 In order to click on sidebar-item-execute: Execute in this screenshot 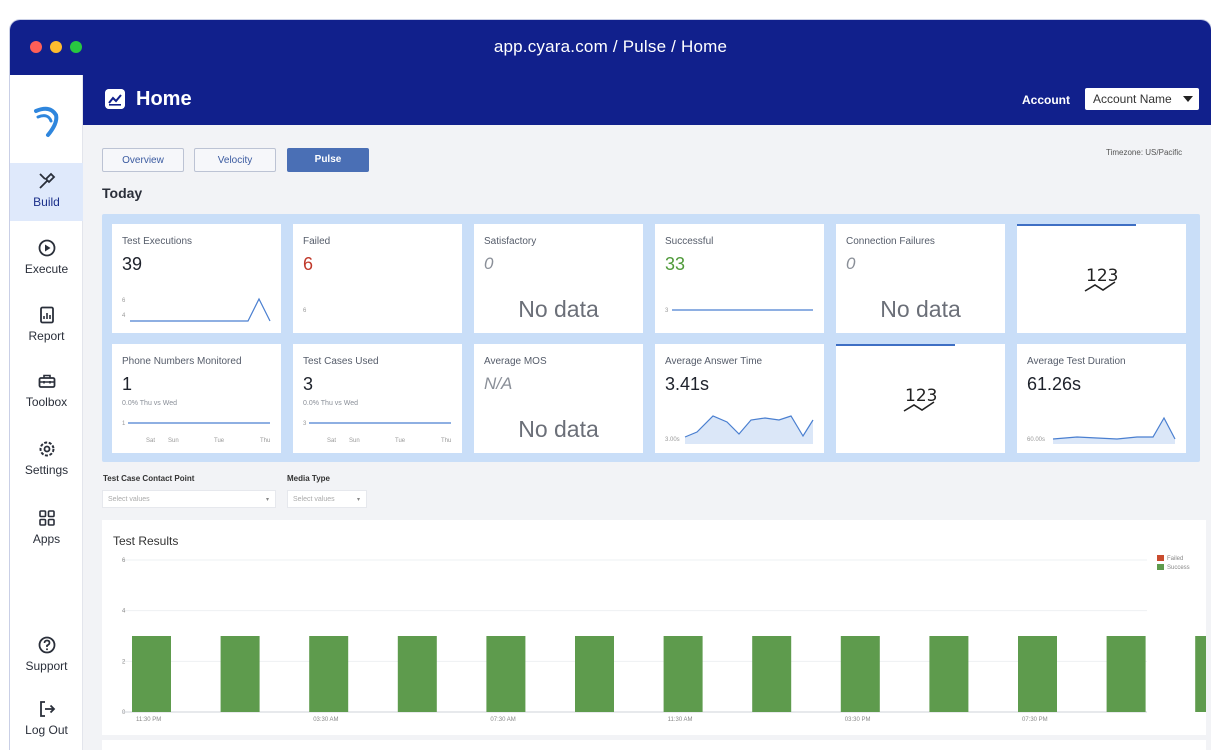, I will do `click(46, 259)`.